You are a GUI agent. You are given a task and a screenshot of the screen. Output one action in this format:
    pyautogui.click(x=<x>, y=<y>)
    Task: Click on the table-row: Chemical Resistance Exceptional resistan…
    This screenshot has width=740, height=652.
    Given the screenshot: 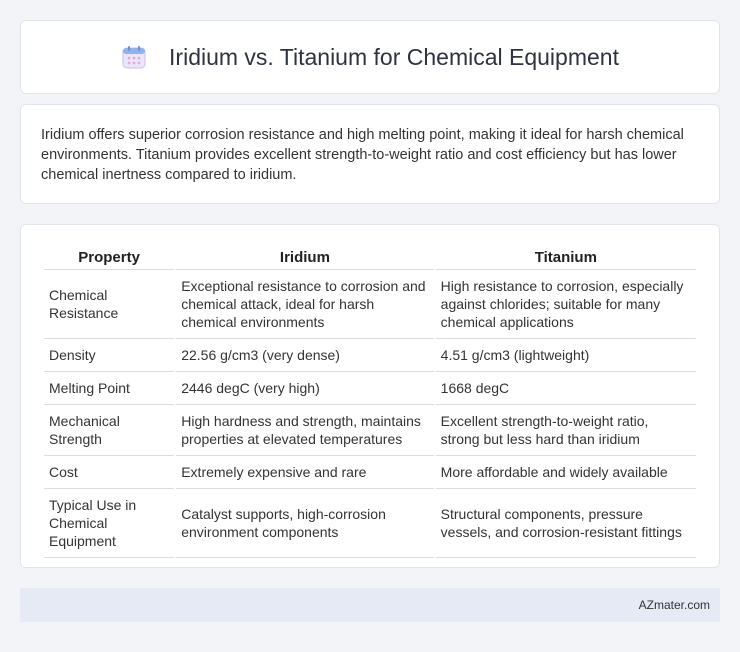 What is the action you would take?
    pyautogui.click(x=370, y=304)
    